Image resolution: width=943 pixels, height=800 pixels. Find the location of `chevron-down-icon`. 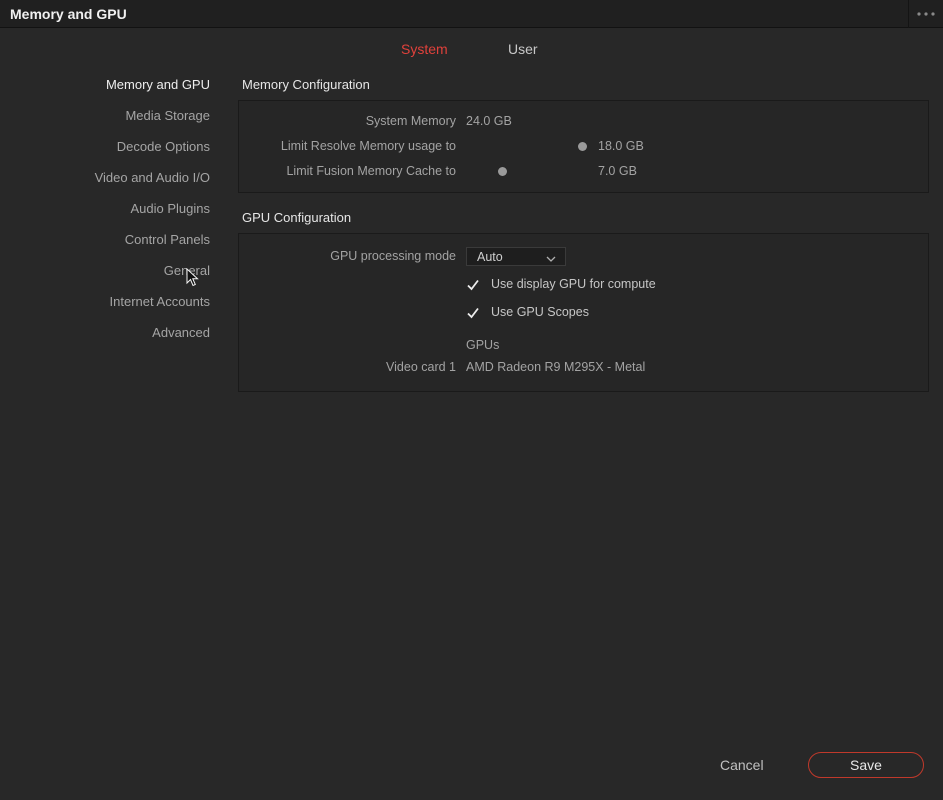

chevron-down-icon is located at coordinates (551, 259).